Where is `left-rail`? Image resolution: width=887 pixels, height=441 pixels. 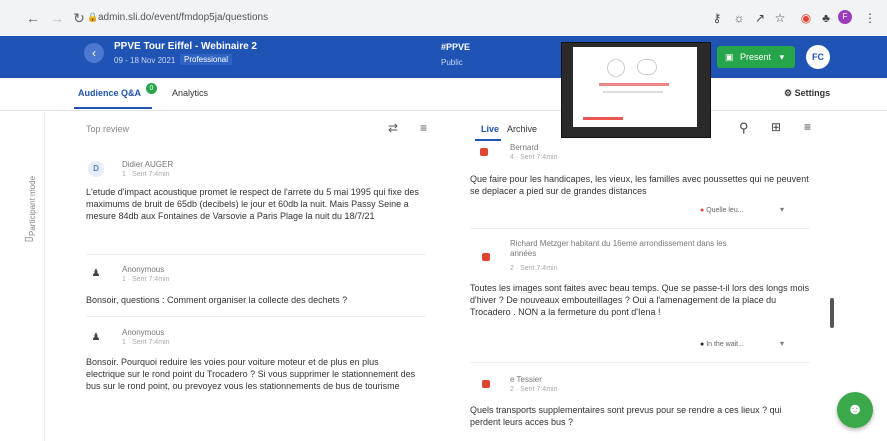 left-rail is located at coordinates (22, 275).